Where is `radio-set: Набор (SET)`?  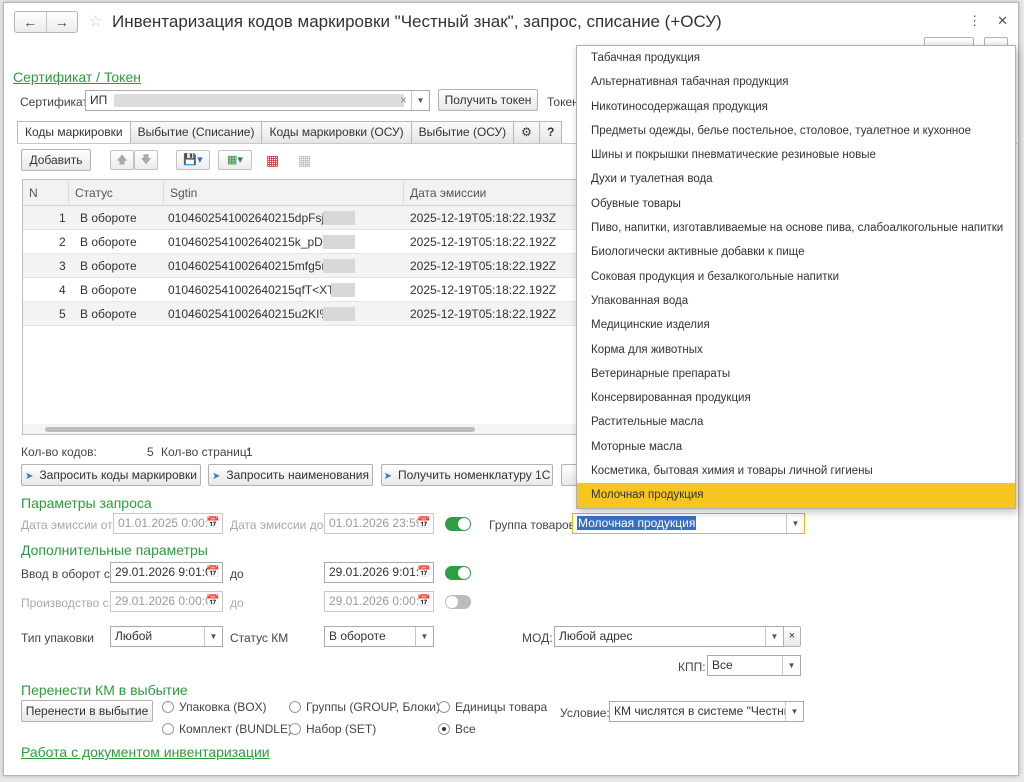 radio-set: Набор (SET) is located at coordinates (332, 729).